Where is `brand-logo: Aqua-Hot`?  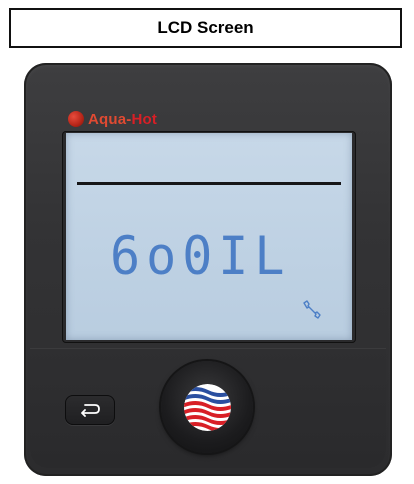 brand-logo: Aqua-Hot is located at coordinates (138, 119).